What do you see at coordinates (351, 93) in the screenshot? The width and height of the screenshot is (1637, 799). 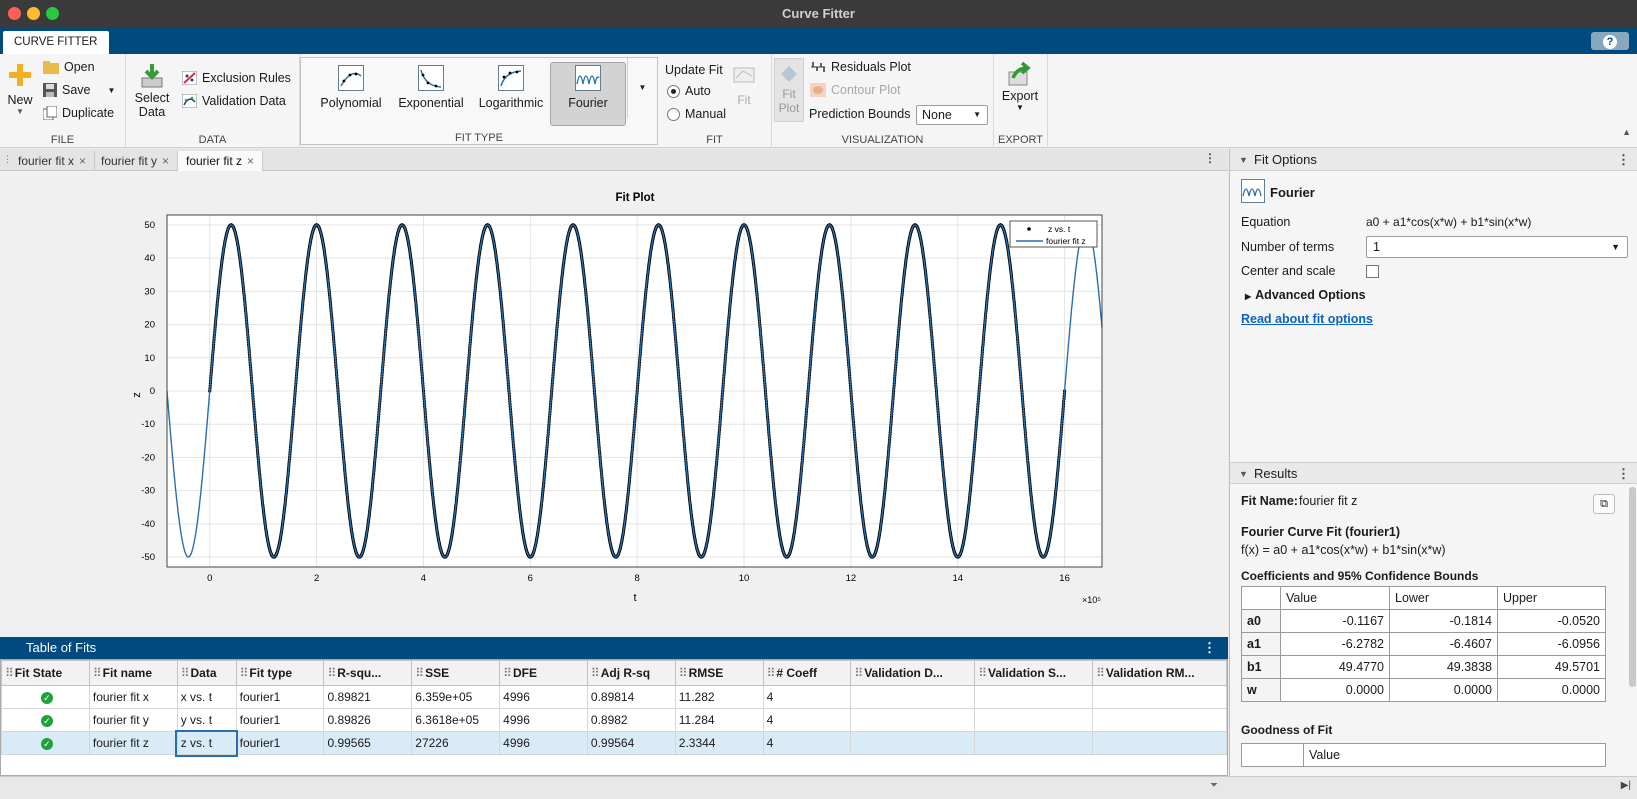 I see `fit-type-polynomial: Polynomial` at bounding box center [351, 93].